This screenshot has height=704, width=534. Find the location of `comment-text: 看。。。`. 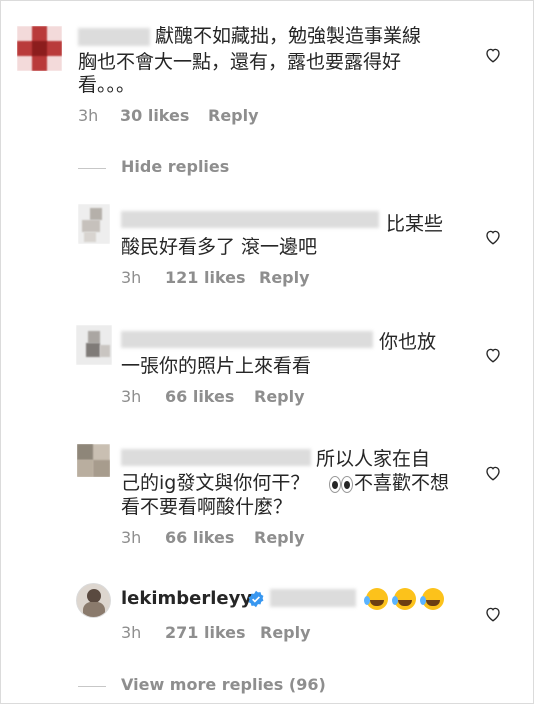

comment-text: 看。。。 is located at coordinates (107, 85).